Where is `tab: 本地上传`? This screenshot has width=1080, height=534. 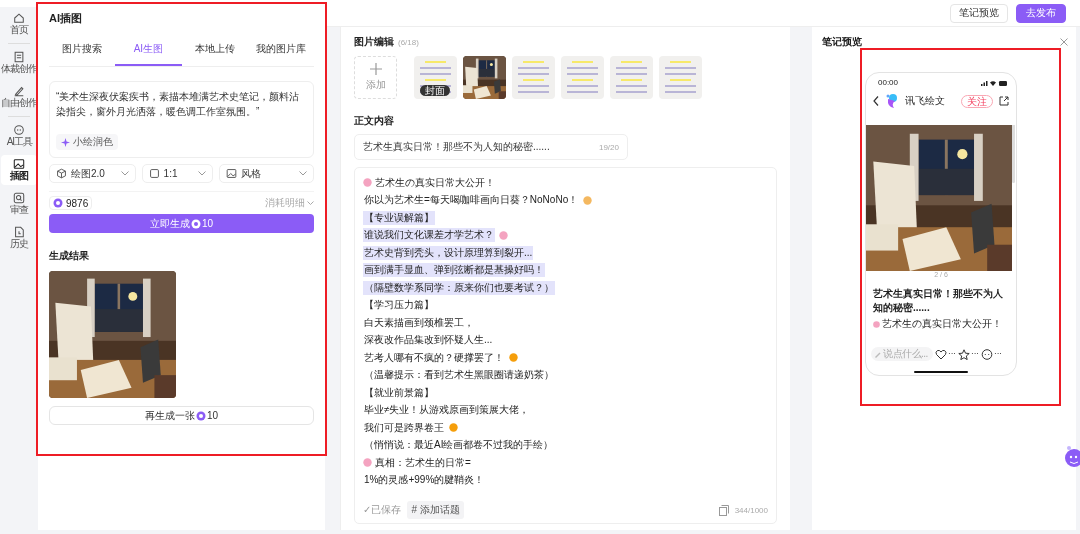
tab: 本地上传 is located at coordinates (214, 51).